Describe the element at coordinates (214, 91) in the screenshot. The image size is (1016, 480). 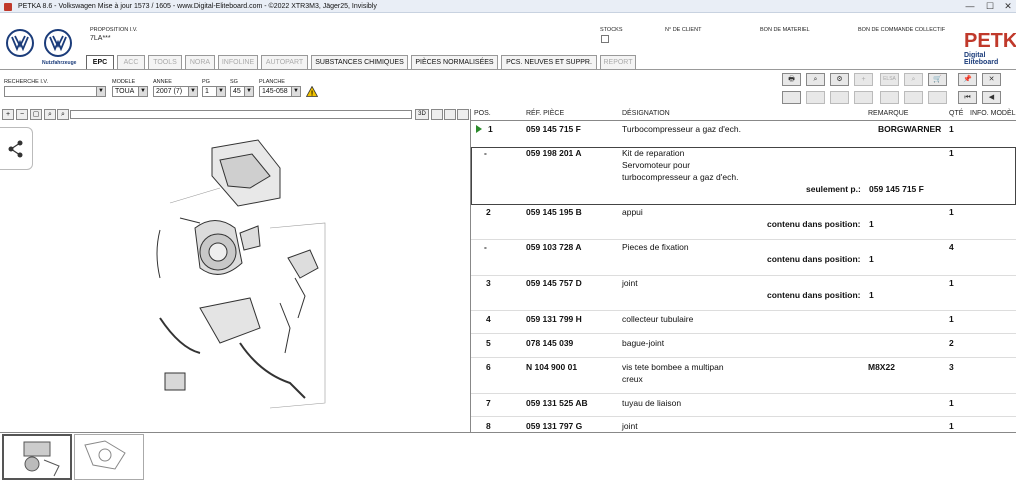
I see `pg-select: 1 ▼` at that location.